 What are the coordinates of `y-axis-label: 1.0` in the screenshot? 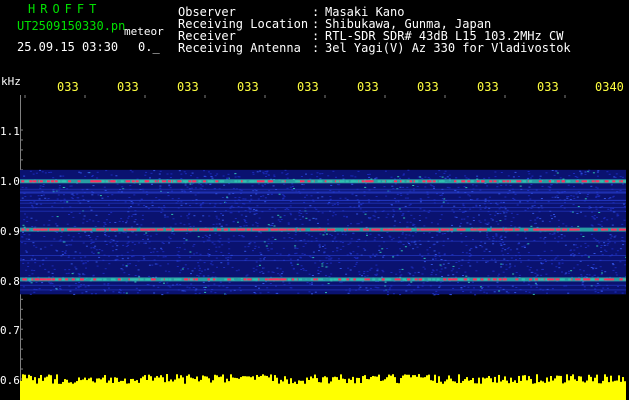 It's located at (10, 181).